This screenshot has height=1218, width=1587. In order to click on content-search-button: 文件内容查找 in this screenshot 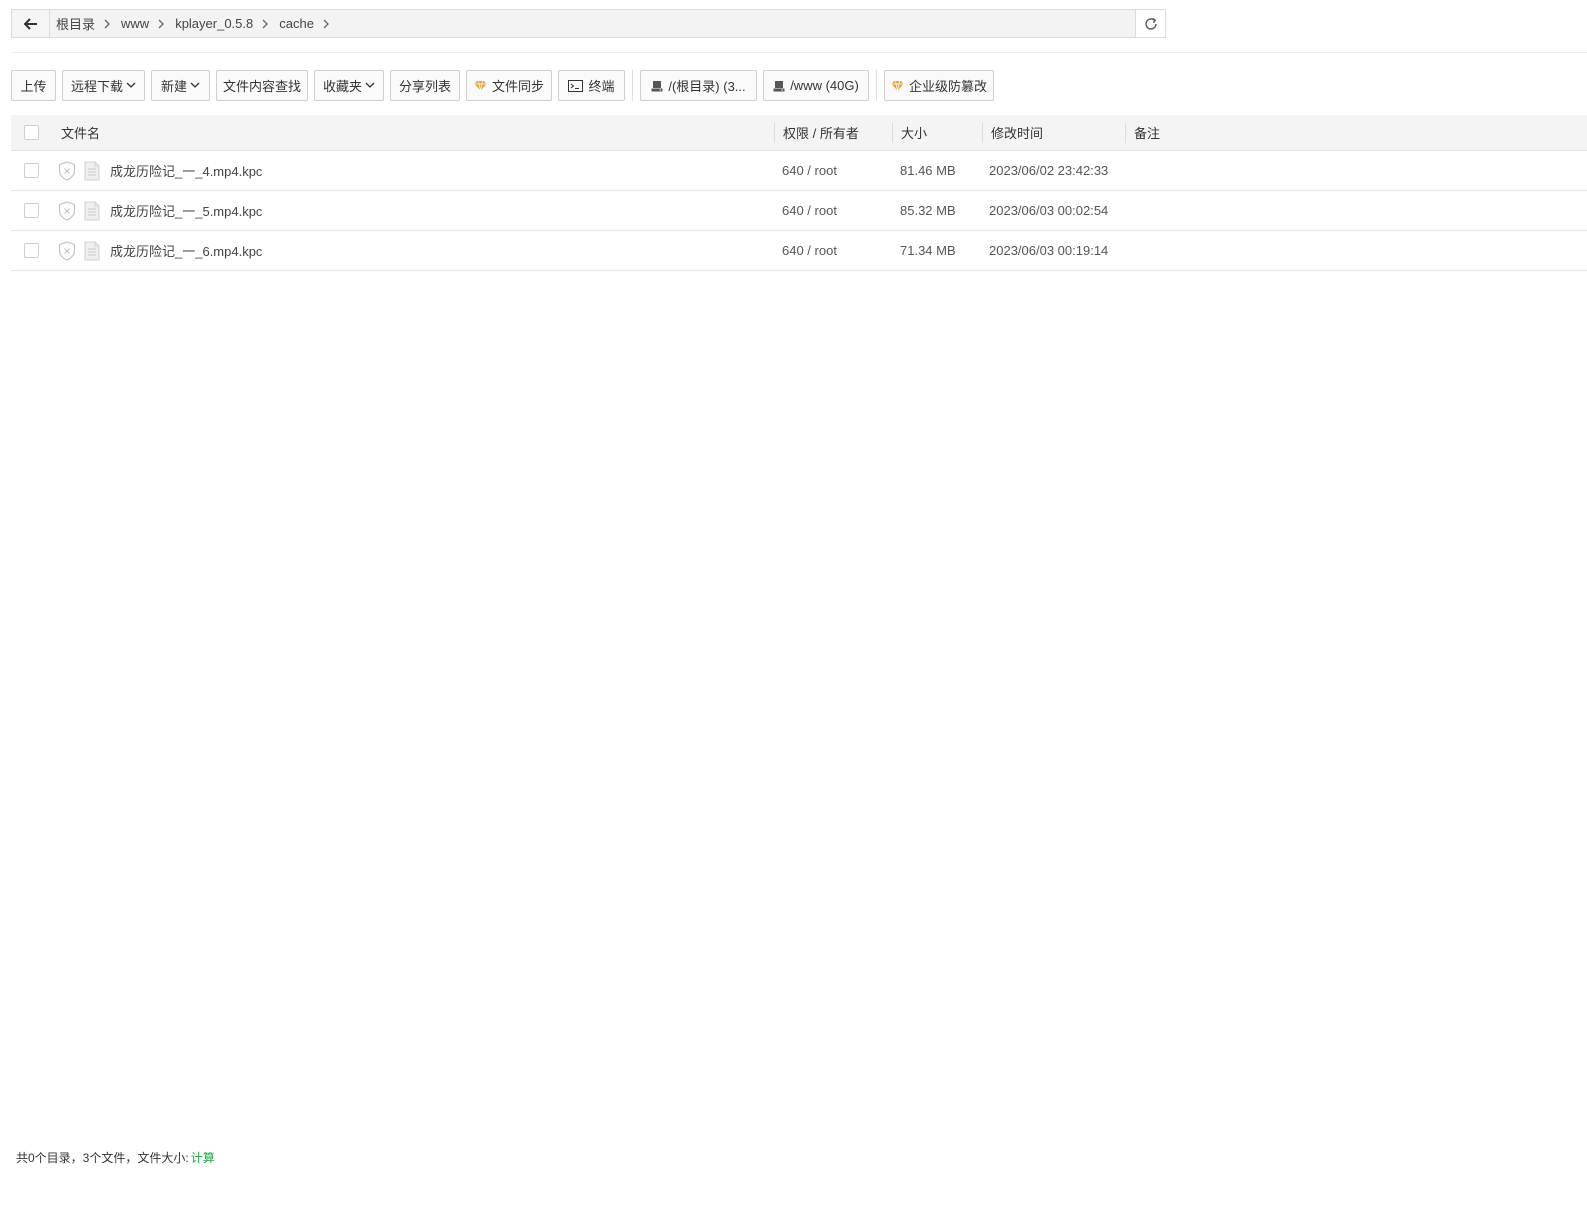, I will do `click(262, 85)`.